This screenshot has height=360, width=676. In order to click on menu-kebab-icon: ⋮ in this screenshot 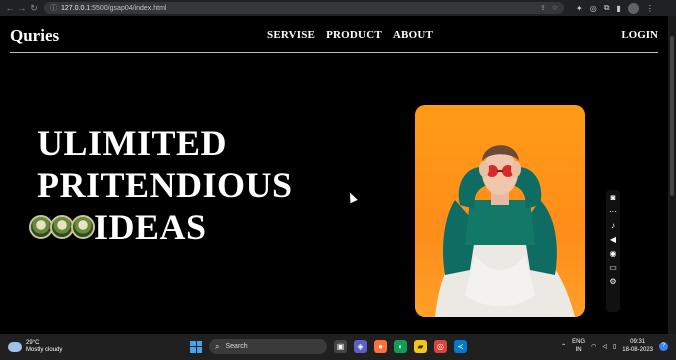, I will do `click(650, 8)`.